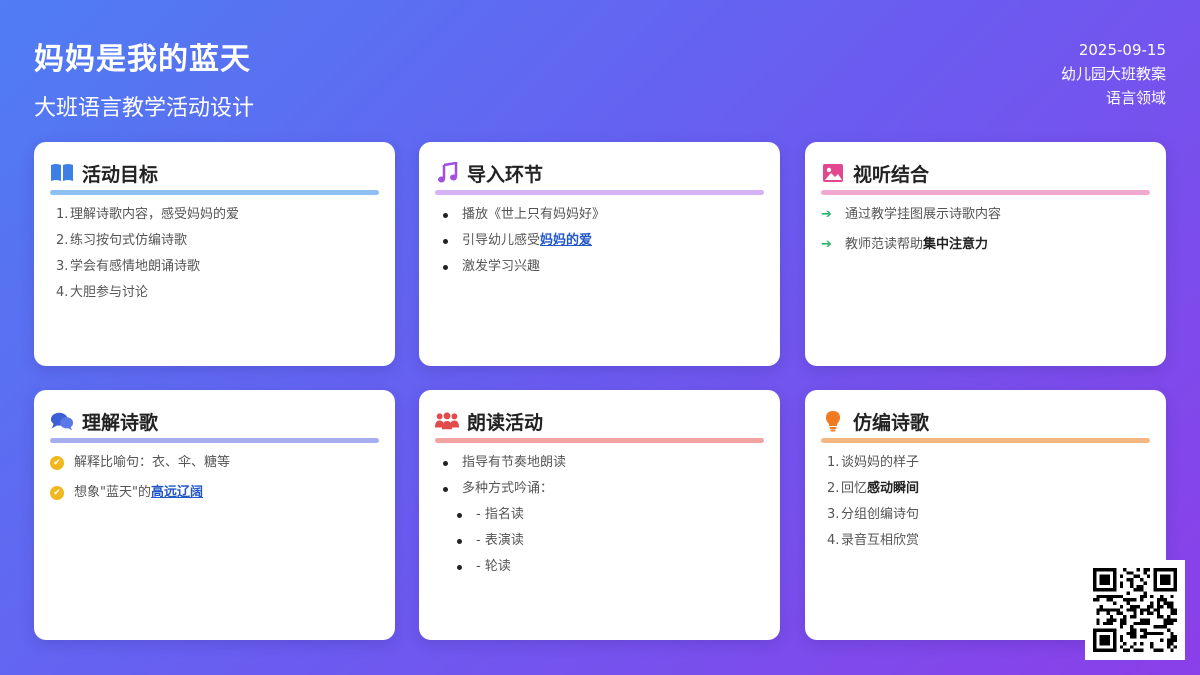 This screenshot has width=1200, height=675. I want to click on list-item: - 表演读, so click(599, 541).